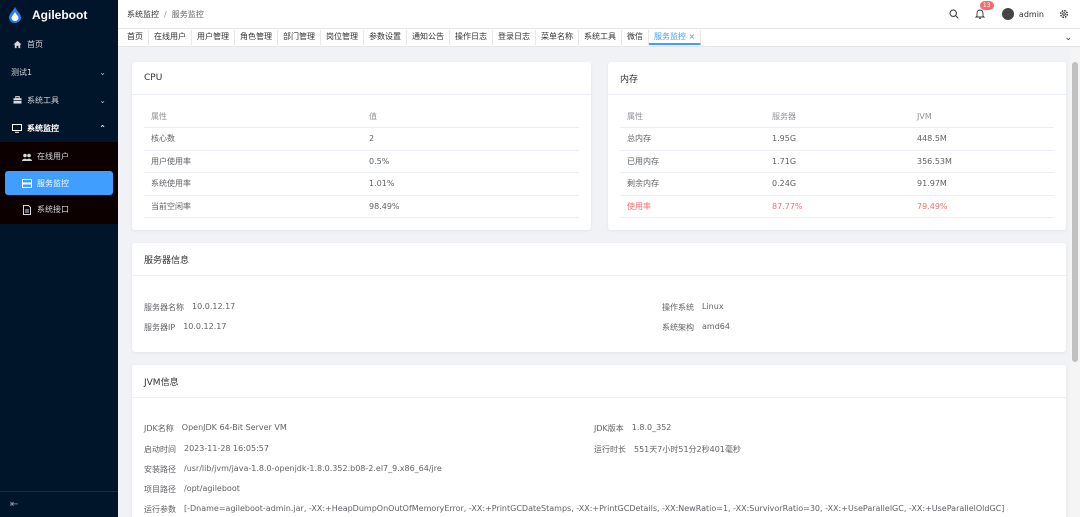 The height and width of the screenshot is (517, 1080). I want to click on jdk-name-row: JDK名称 OpenJDK 64-Bit Server VM, so click(215, 428).